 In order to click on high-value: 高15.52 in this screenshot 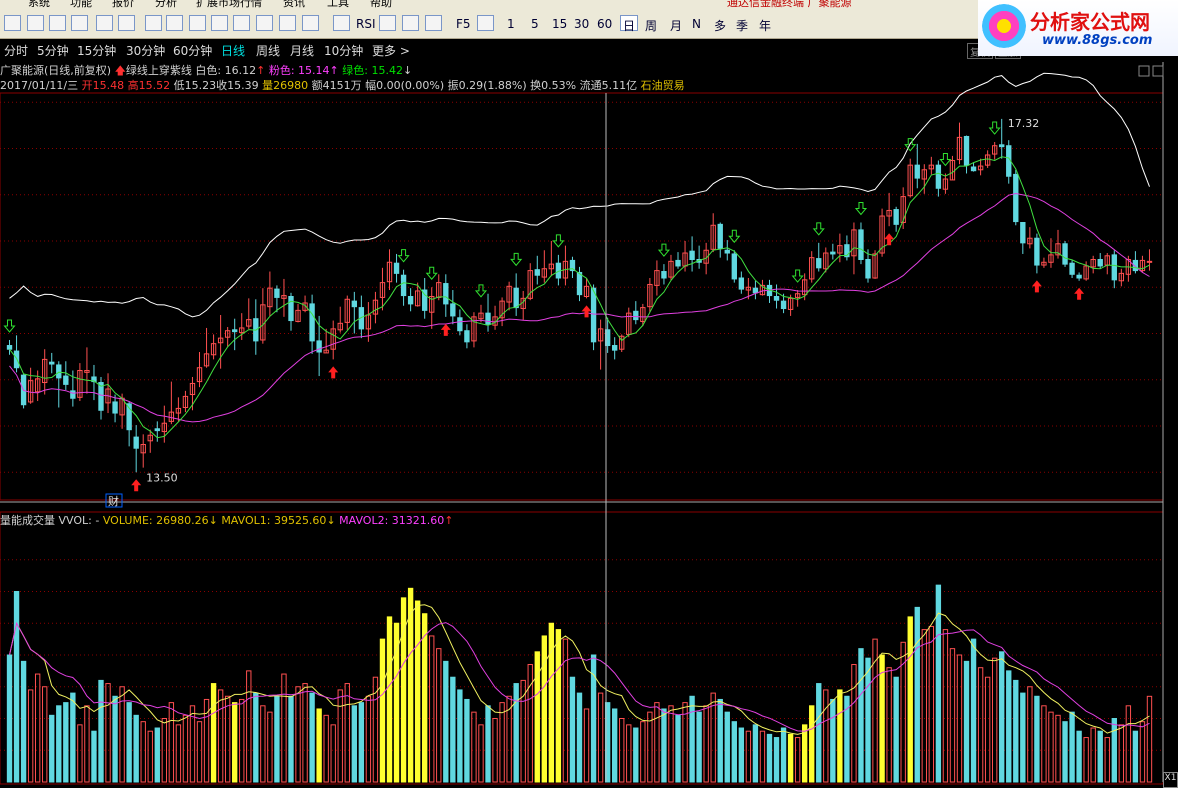, I will do `click(149, 85)`.